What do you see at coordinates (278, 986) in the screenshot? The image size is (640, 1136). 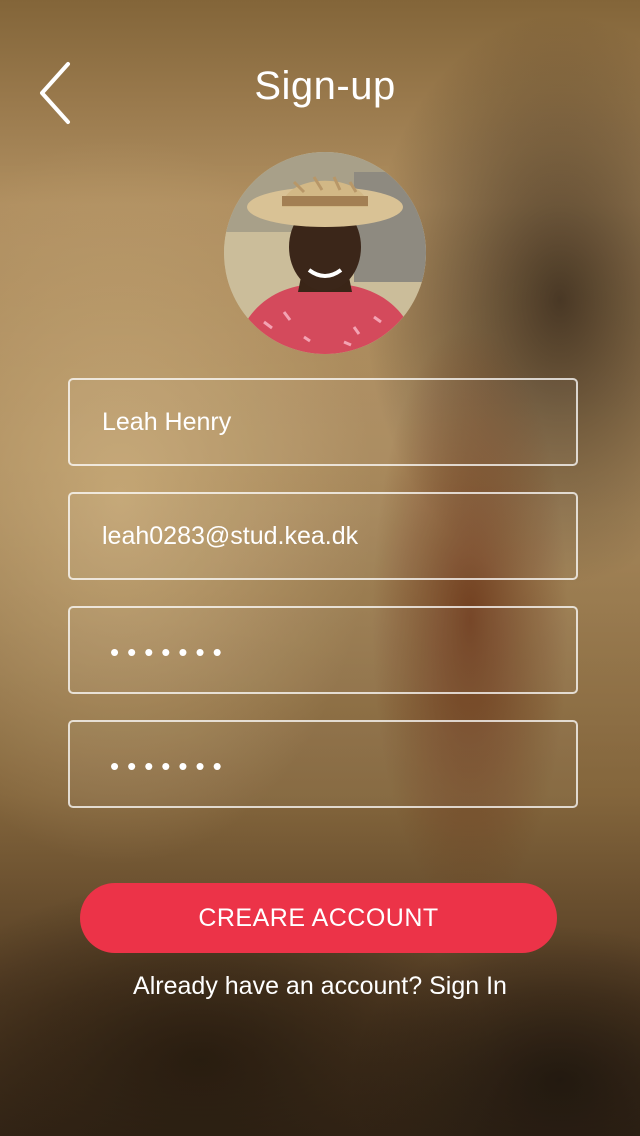 I see `signin-prompt: Already have an account?` at bounding box center [278, 986].